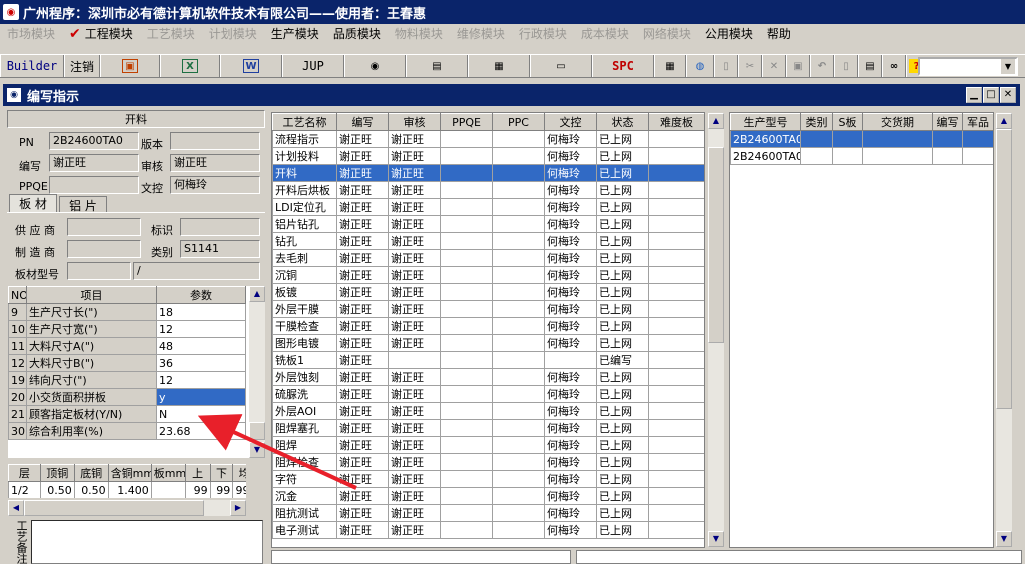  What do you see at coordinates (1008, 95) in the screenshot?
I see `close-button: ✕` at bounding box center [1008, 95].